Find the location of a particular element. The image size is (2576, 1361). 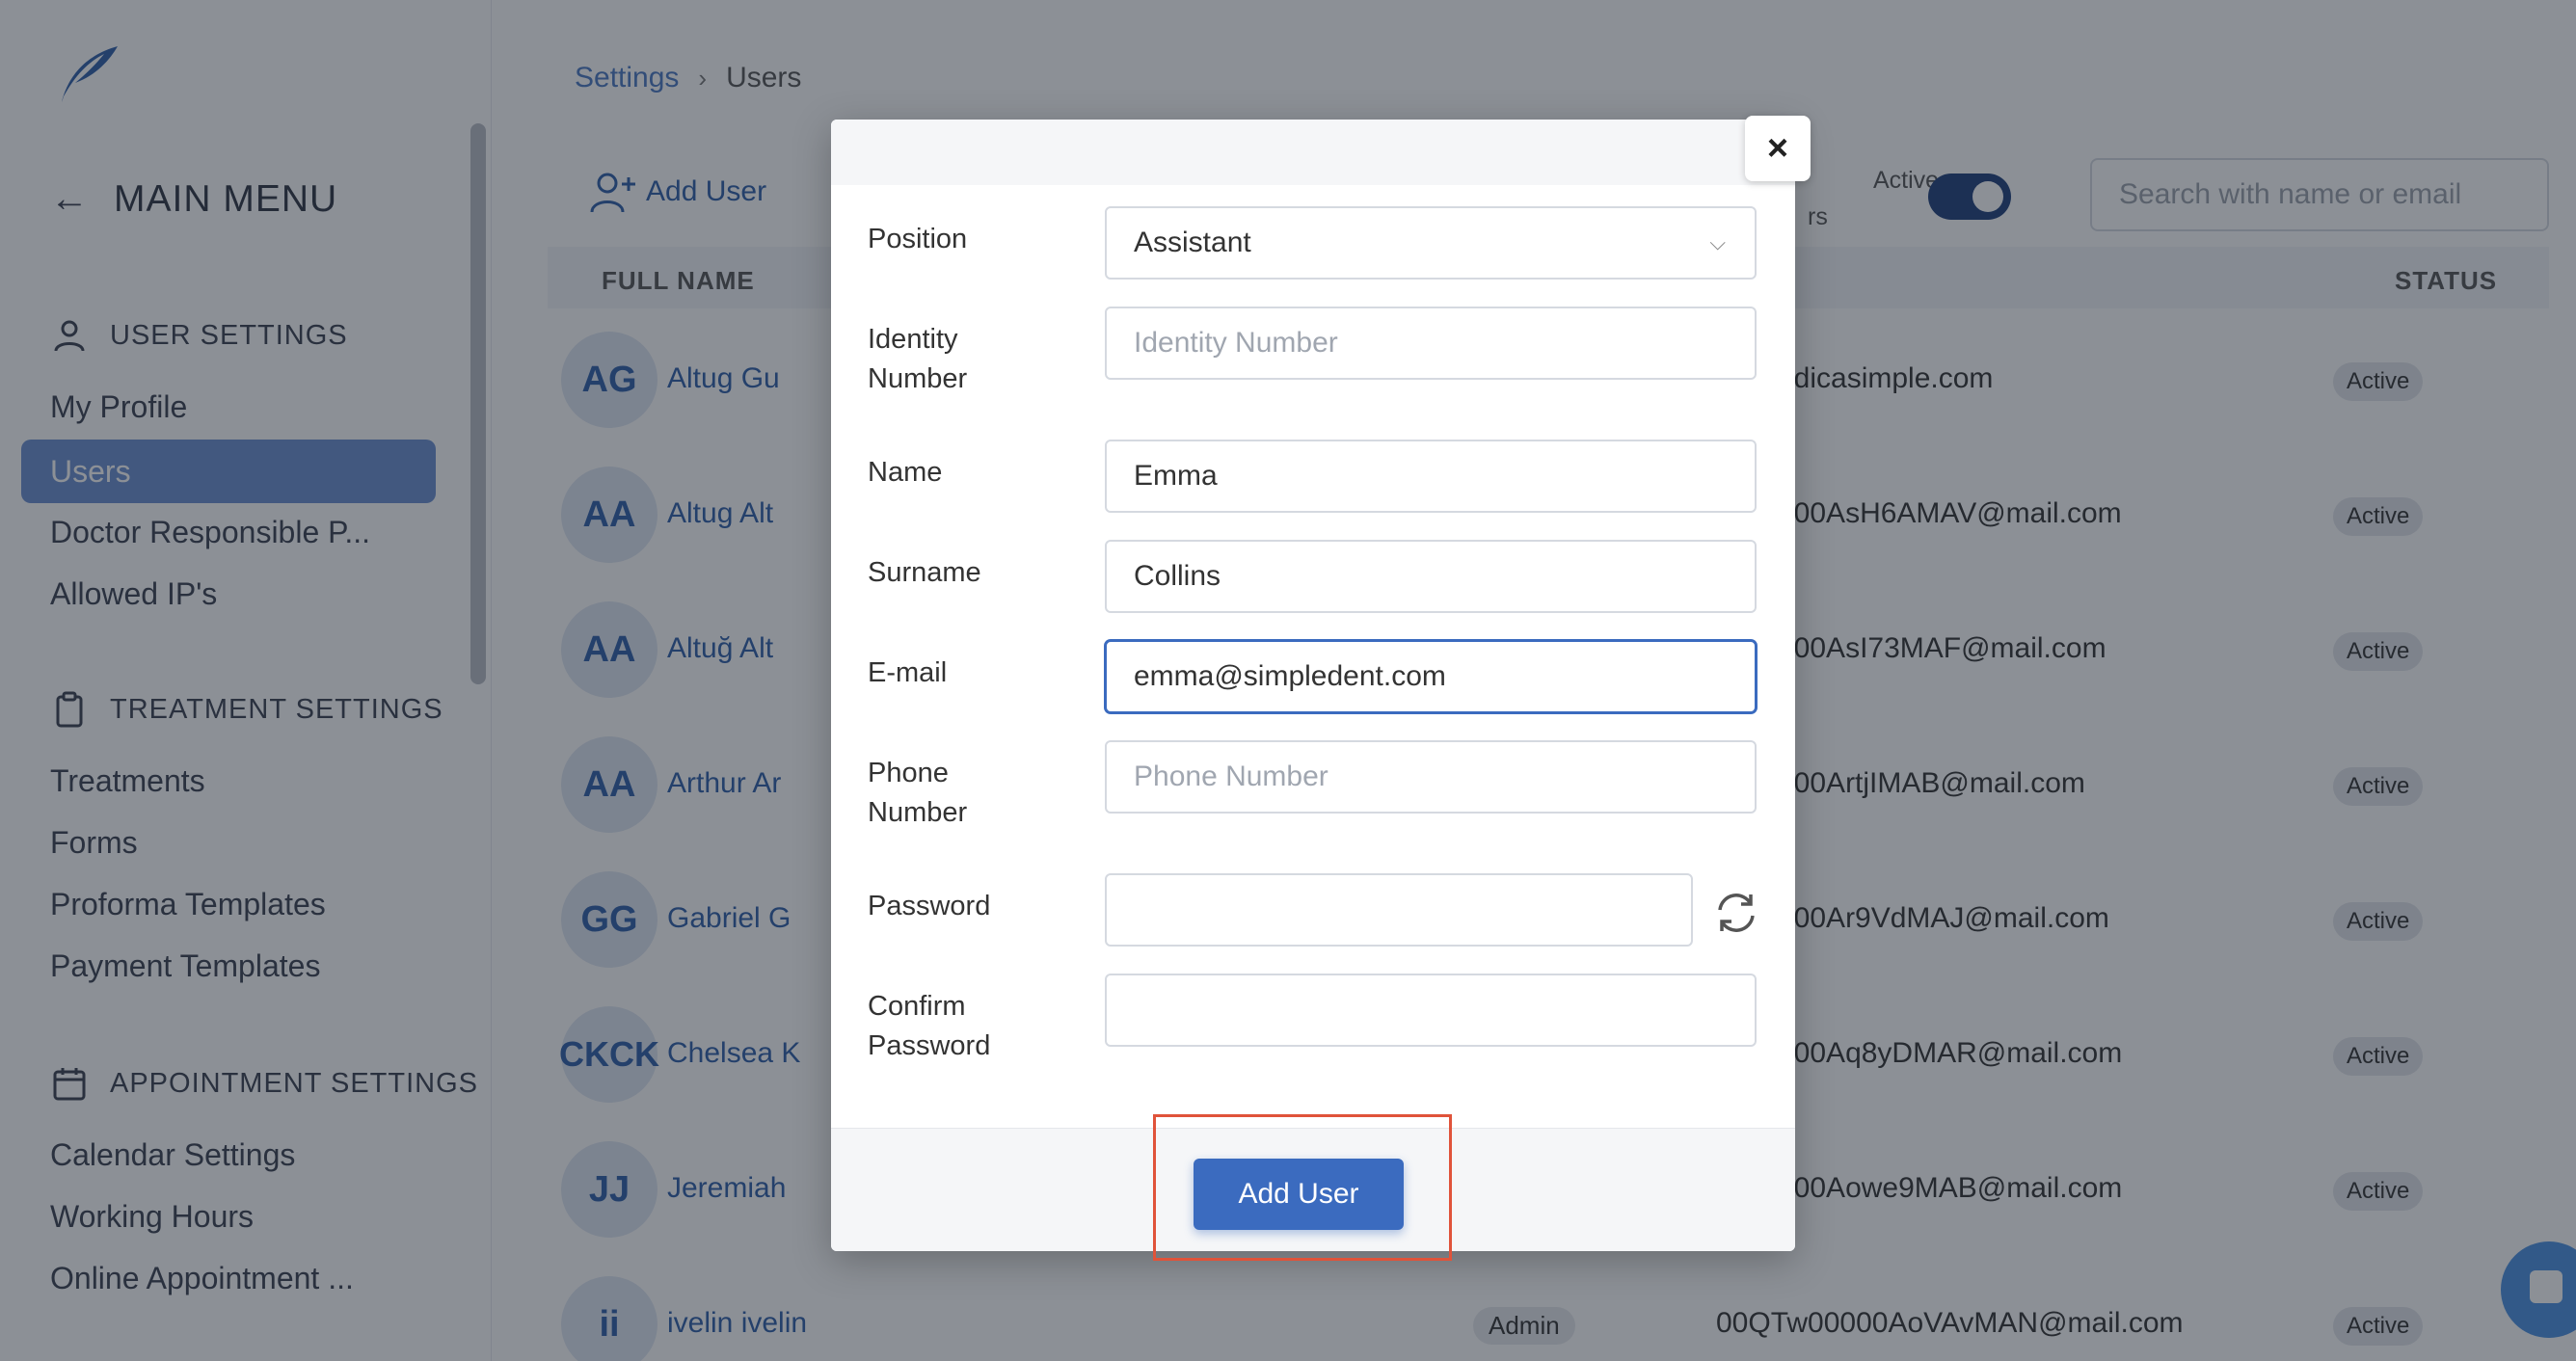

identity-number-input is located at coordinates (1431, 343).